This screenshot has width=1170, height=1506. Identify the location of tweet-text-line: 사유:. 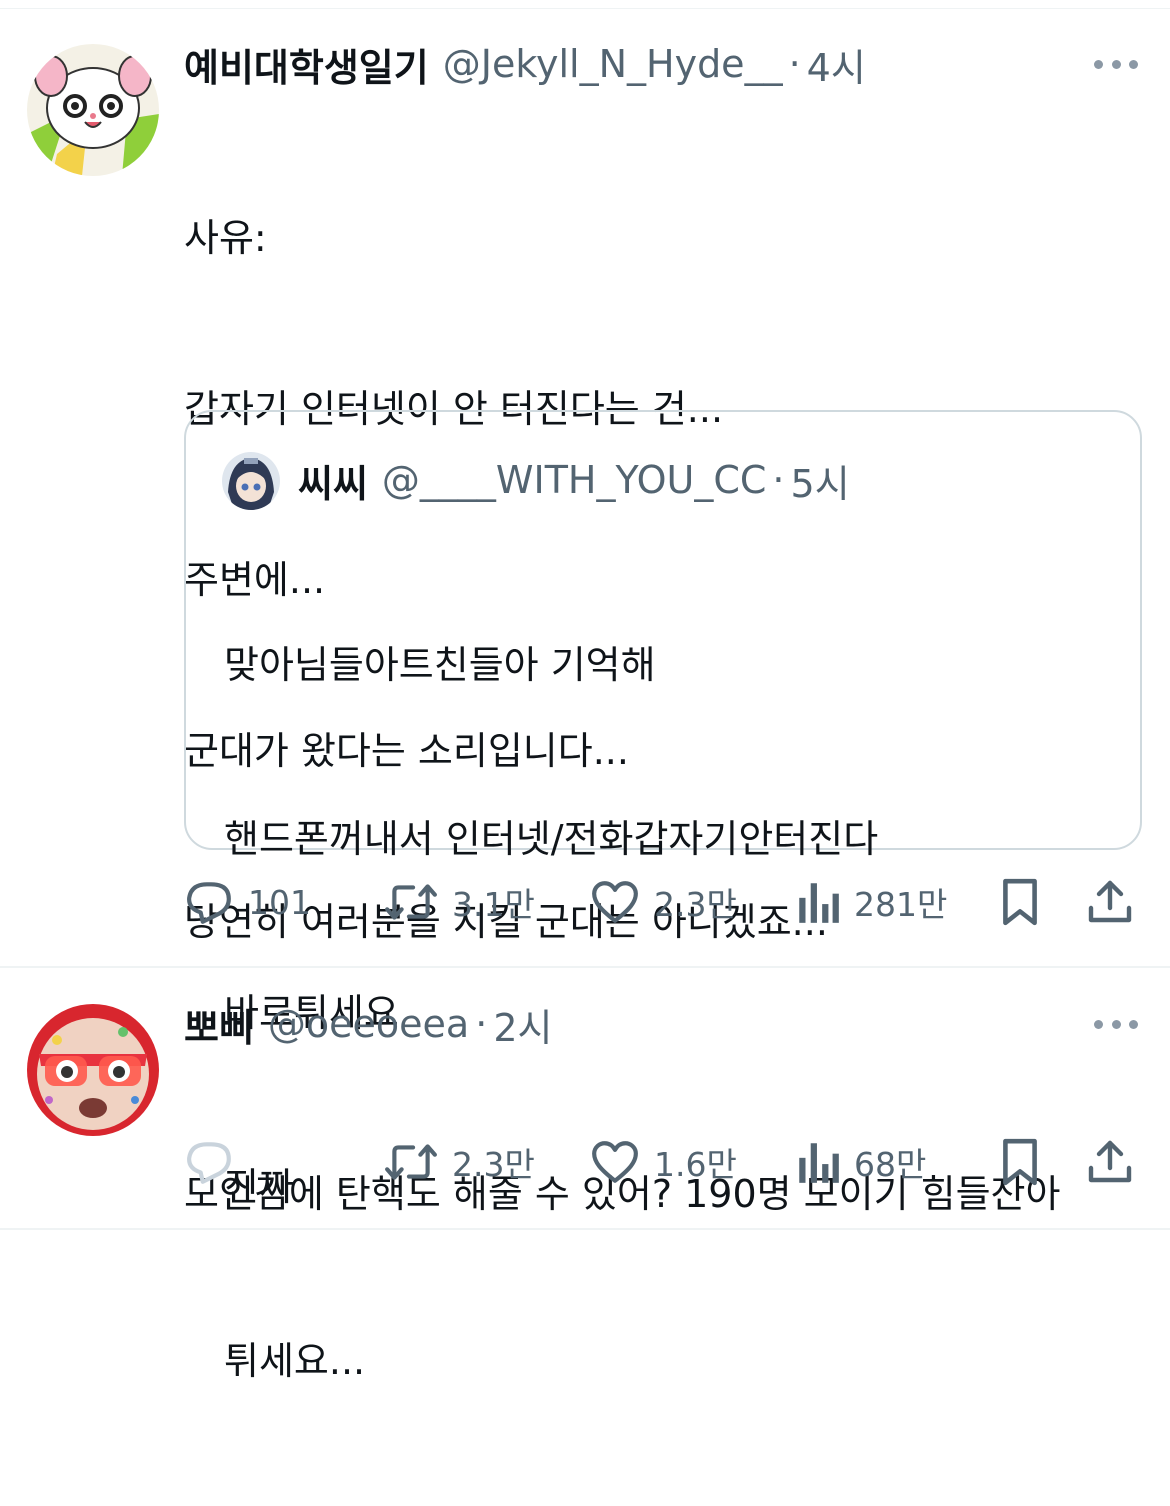
(225, 238).